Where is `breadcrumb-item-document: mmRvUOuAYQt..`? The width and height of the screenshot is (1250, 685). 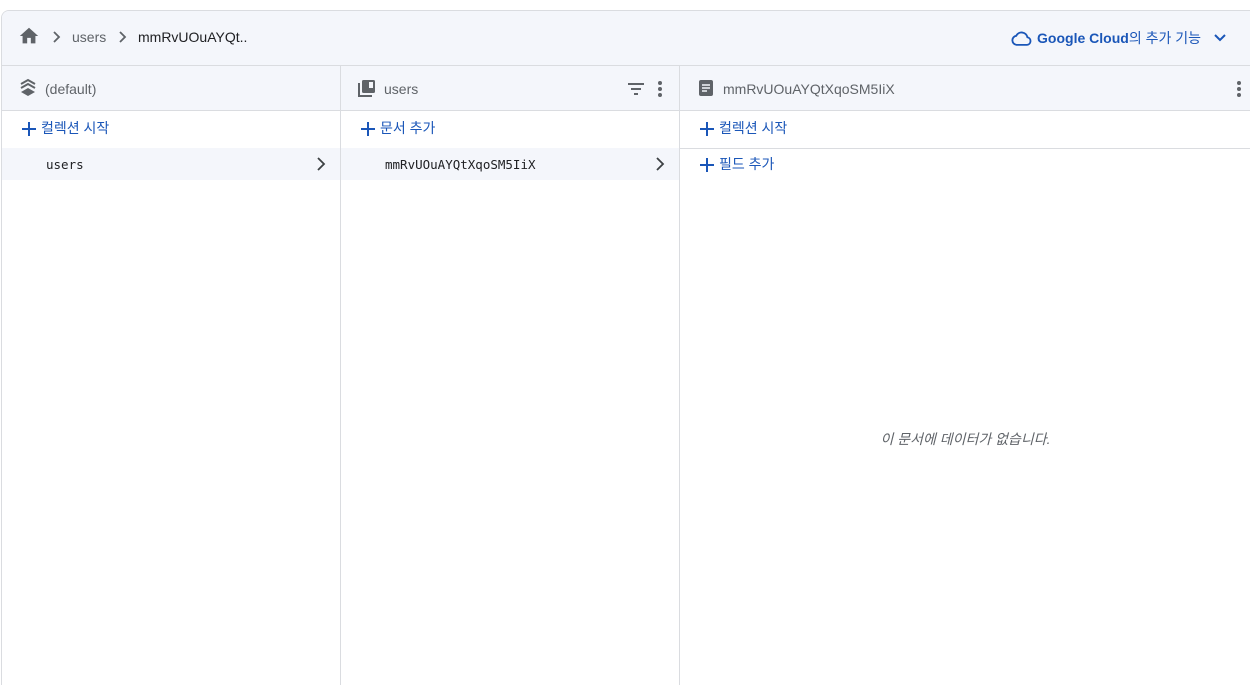 breadcrumb-item-document: mmRvUOuAYQt.. is located at coordinates (192, 37).